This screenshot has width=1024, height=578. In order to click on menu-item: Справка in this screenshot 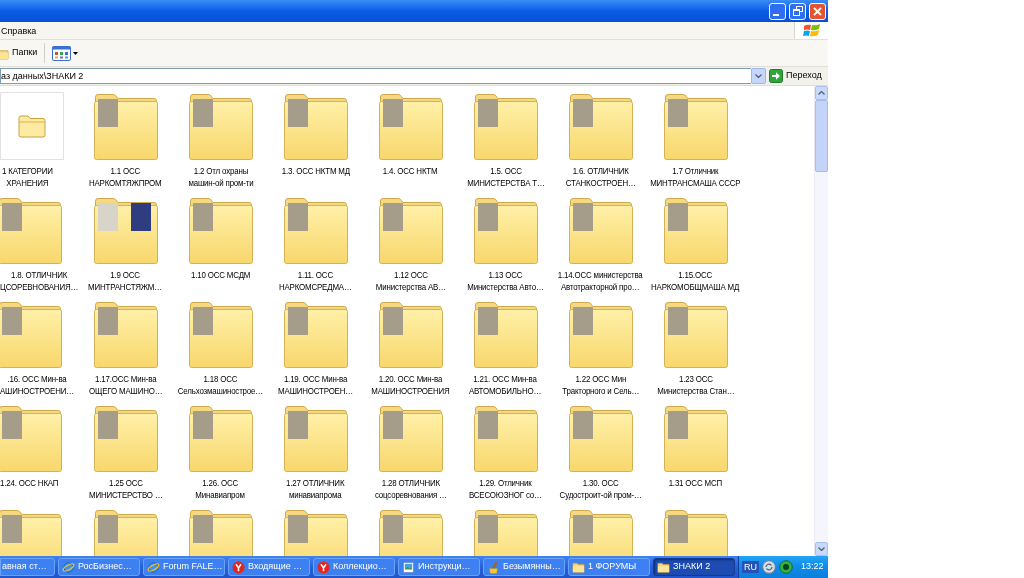, I will do `click(19, 30)`.